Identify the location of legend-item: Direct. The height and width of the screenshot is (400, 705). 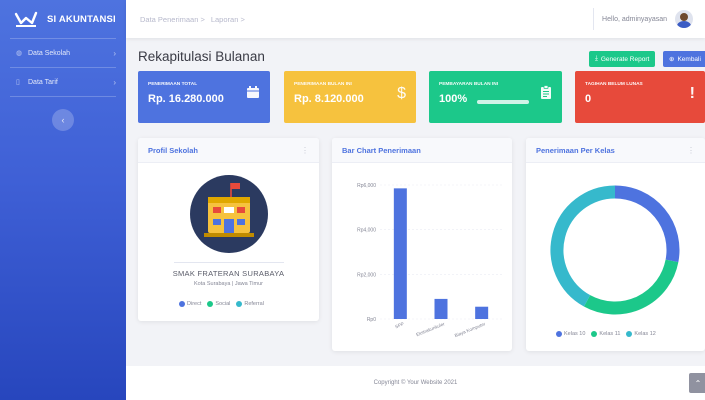
(190, 304).